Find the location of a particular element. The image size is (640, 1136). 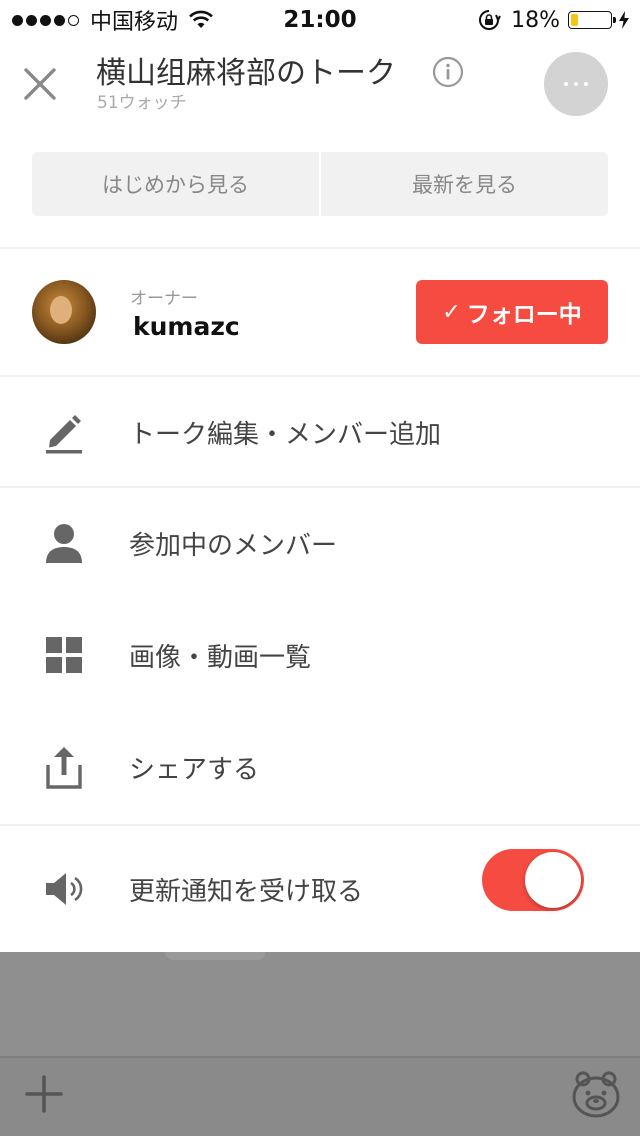

notify-toggle is located at coordinates (533, 880).